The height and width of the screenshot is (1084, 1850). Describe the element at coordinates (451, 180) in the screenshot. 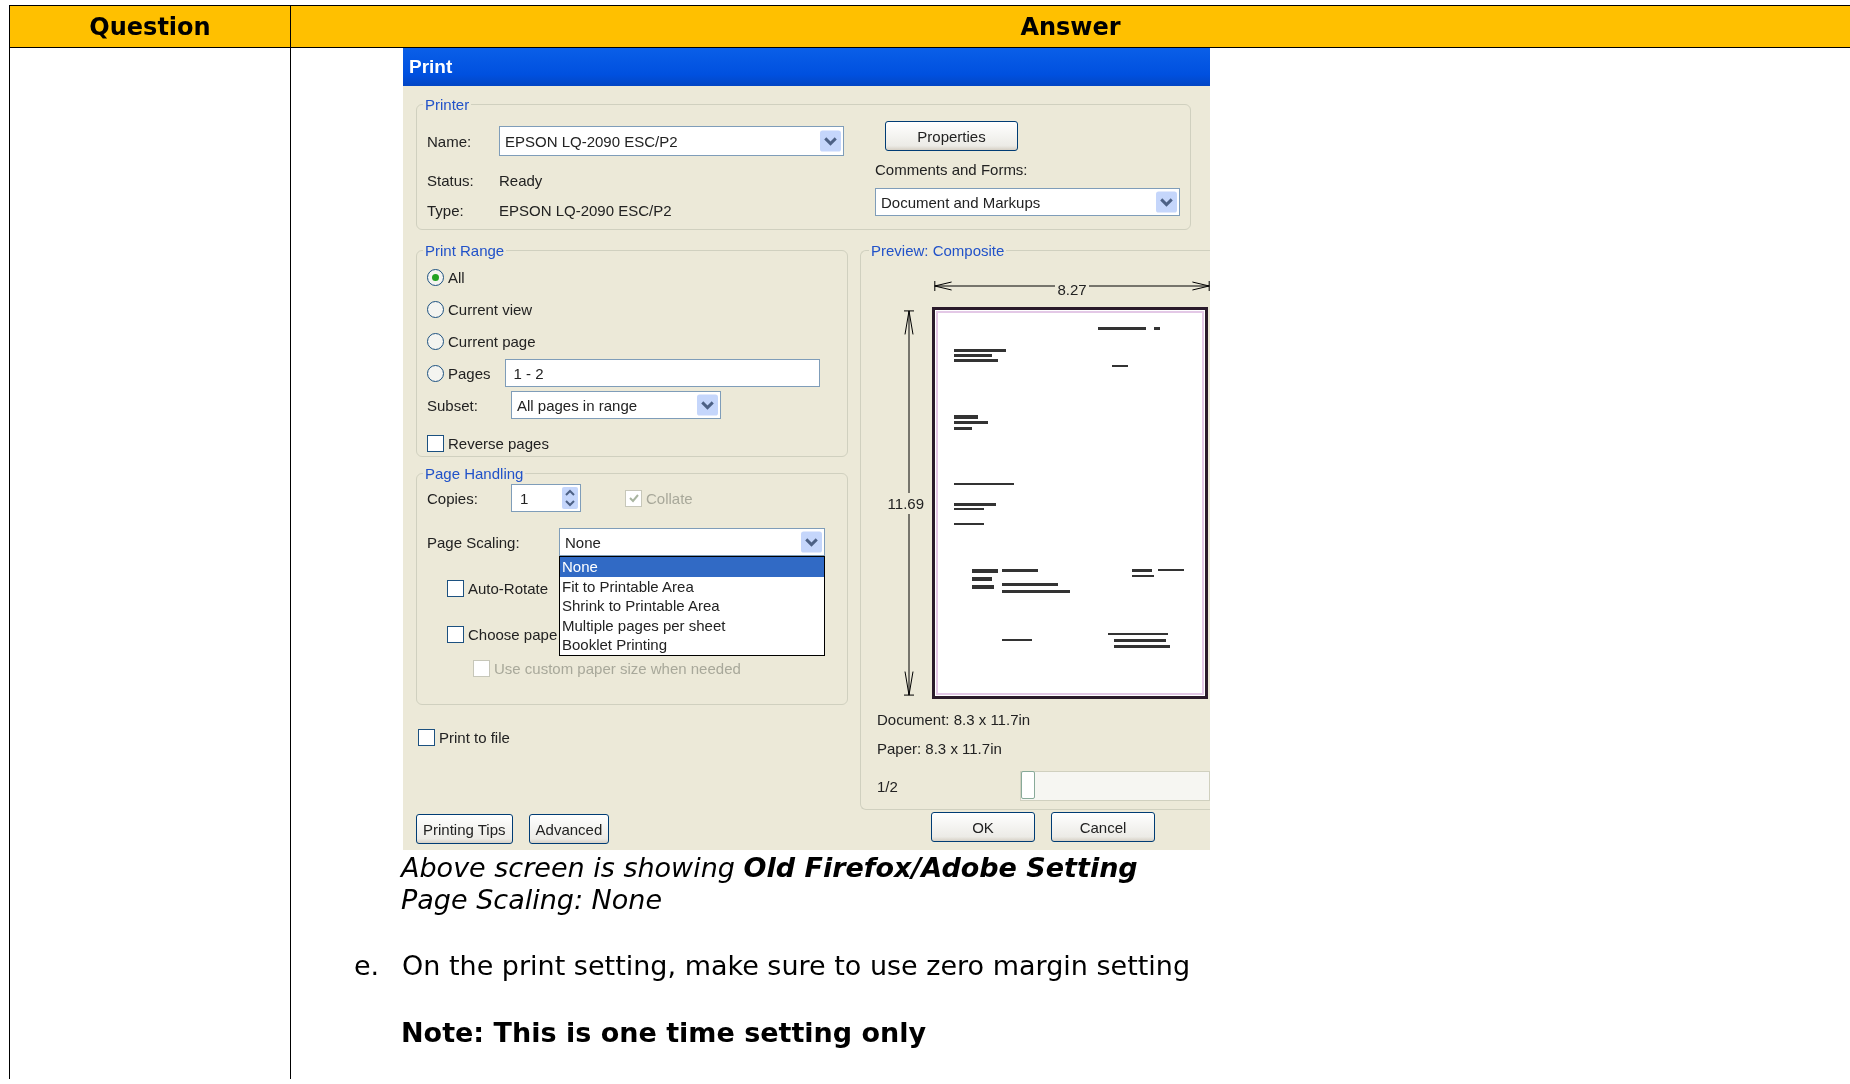

I see `field-label: Status:` at that location.